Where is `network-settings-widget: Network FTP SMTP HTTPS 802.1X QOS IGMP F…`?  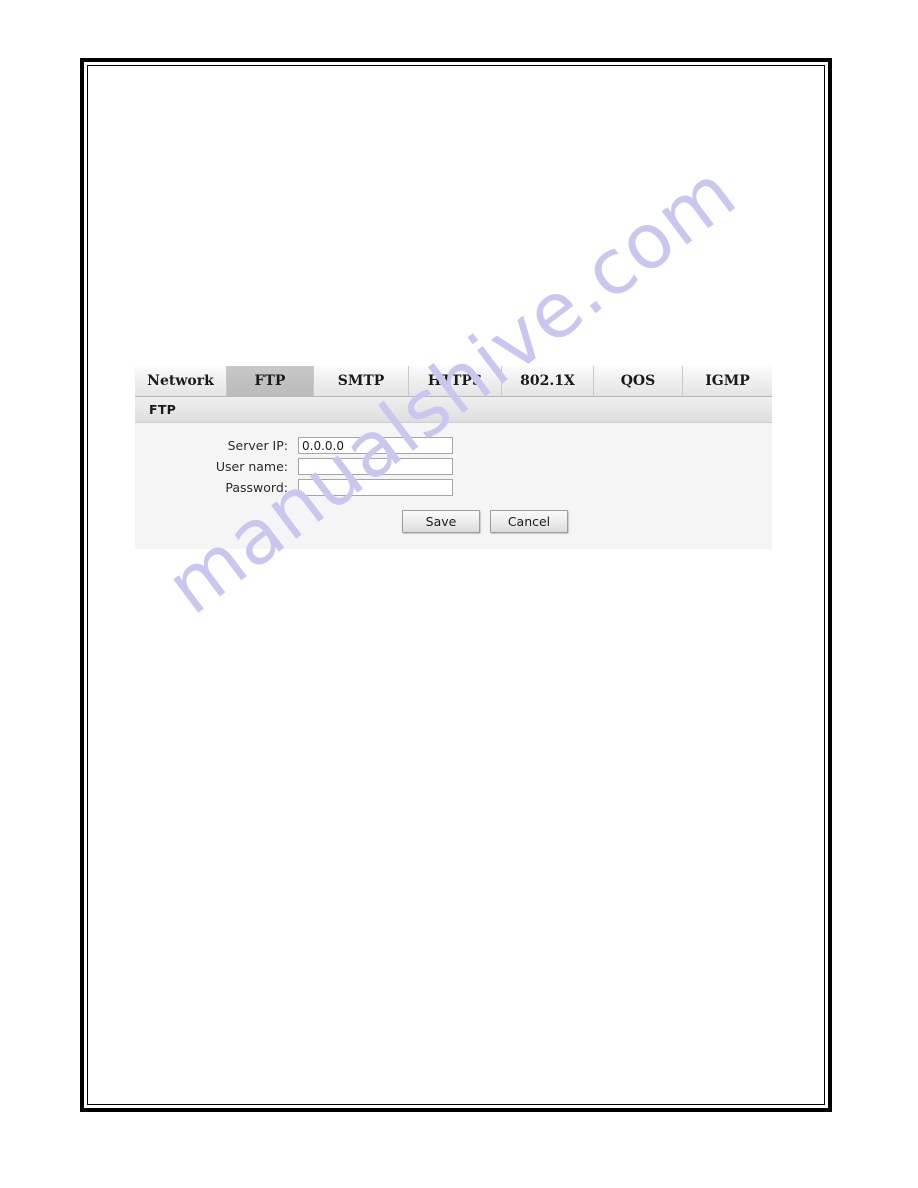 network-settings-widget: Network FTP SMTP HTTPS 802.1X QOS IGMP F… is located at coordinates (453, 457).